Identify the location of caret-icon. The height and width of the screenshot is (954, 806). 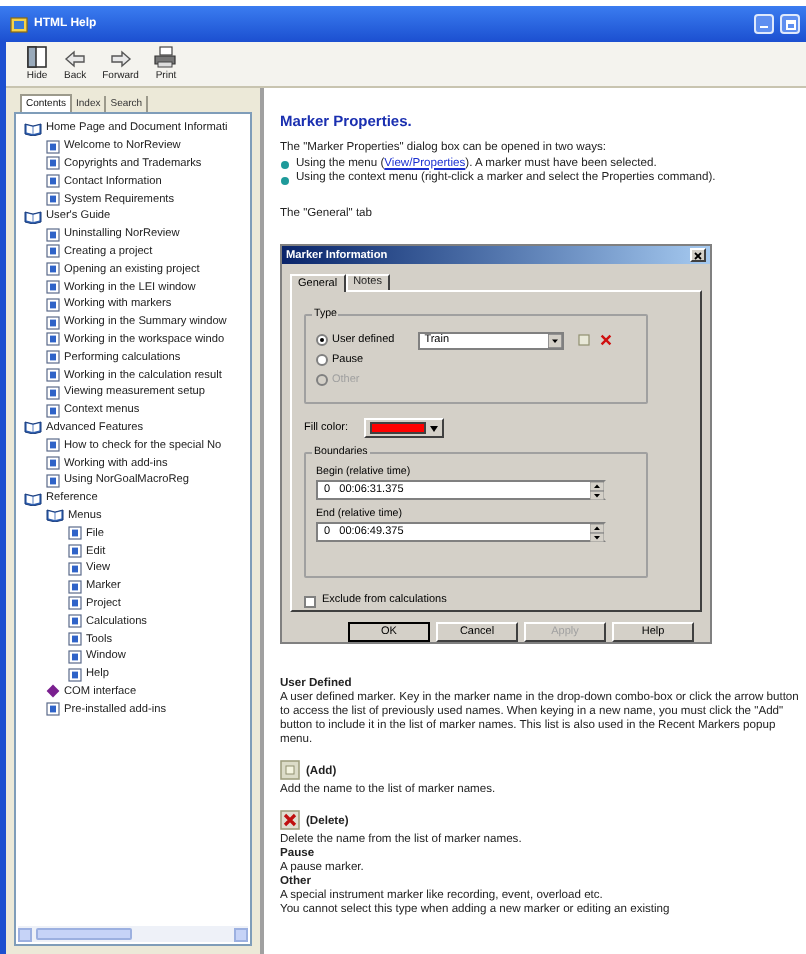
(434, 428).